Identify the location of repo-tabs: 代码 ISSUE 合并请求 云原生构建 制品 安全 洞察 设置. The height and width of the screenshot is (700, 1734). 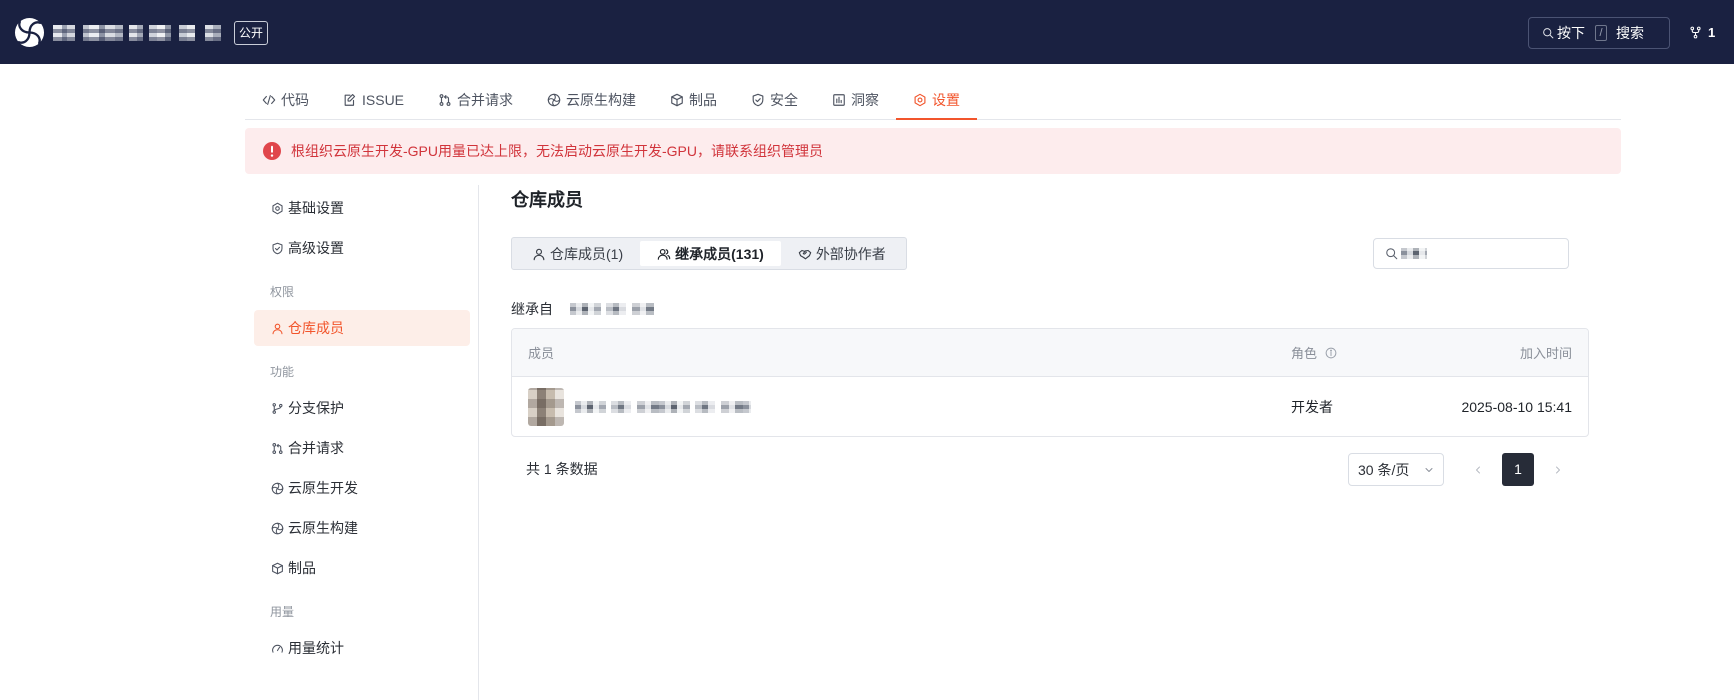
(933, 100).